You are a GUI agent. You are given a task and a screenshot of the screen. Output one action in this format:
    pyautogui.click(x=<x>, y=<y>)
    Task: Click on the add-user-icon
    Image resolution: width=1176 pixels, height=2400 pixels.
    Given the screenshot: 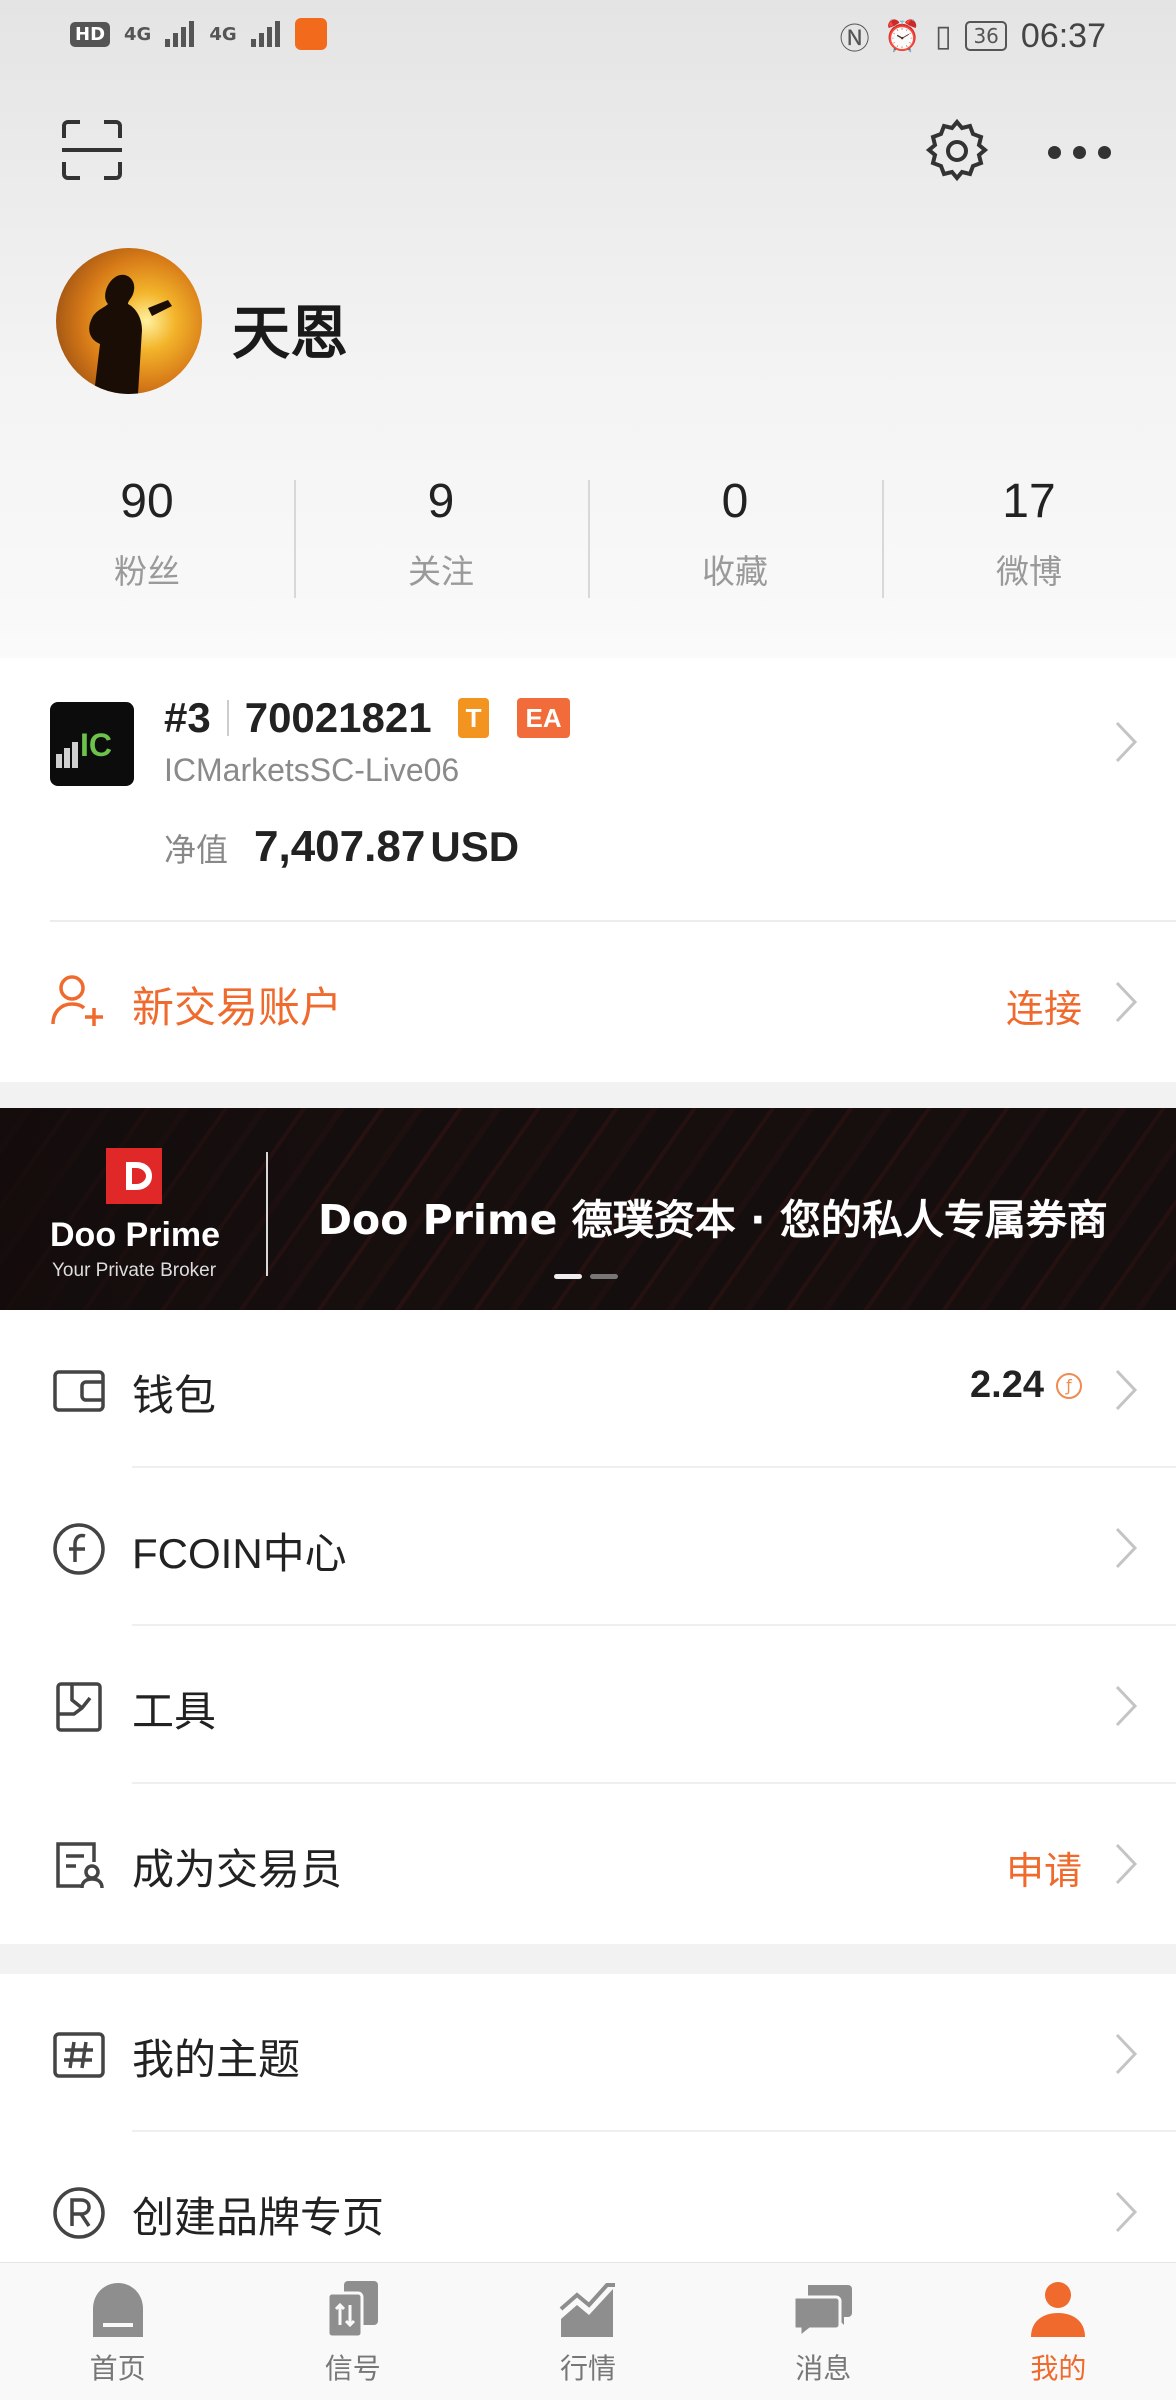 What is the action you would take?
    pyautogui.click(x=77, y=1000)
    